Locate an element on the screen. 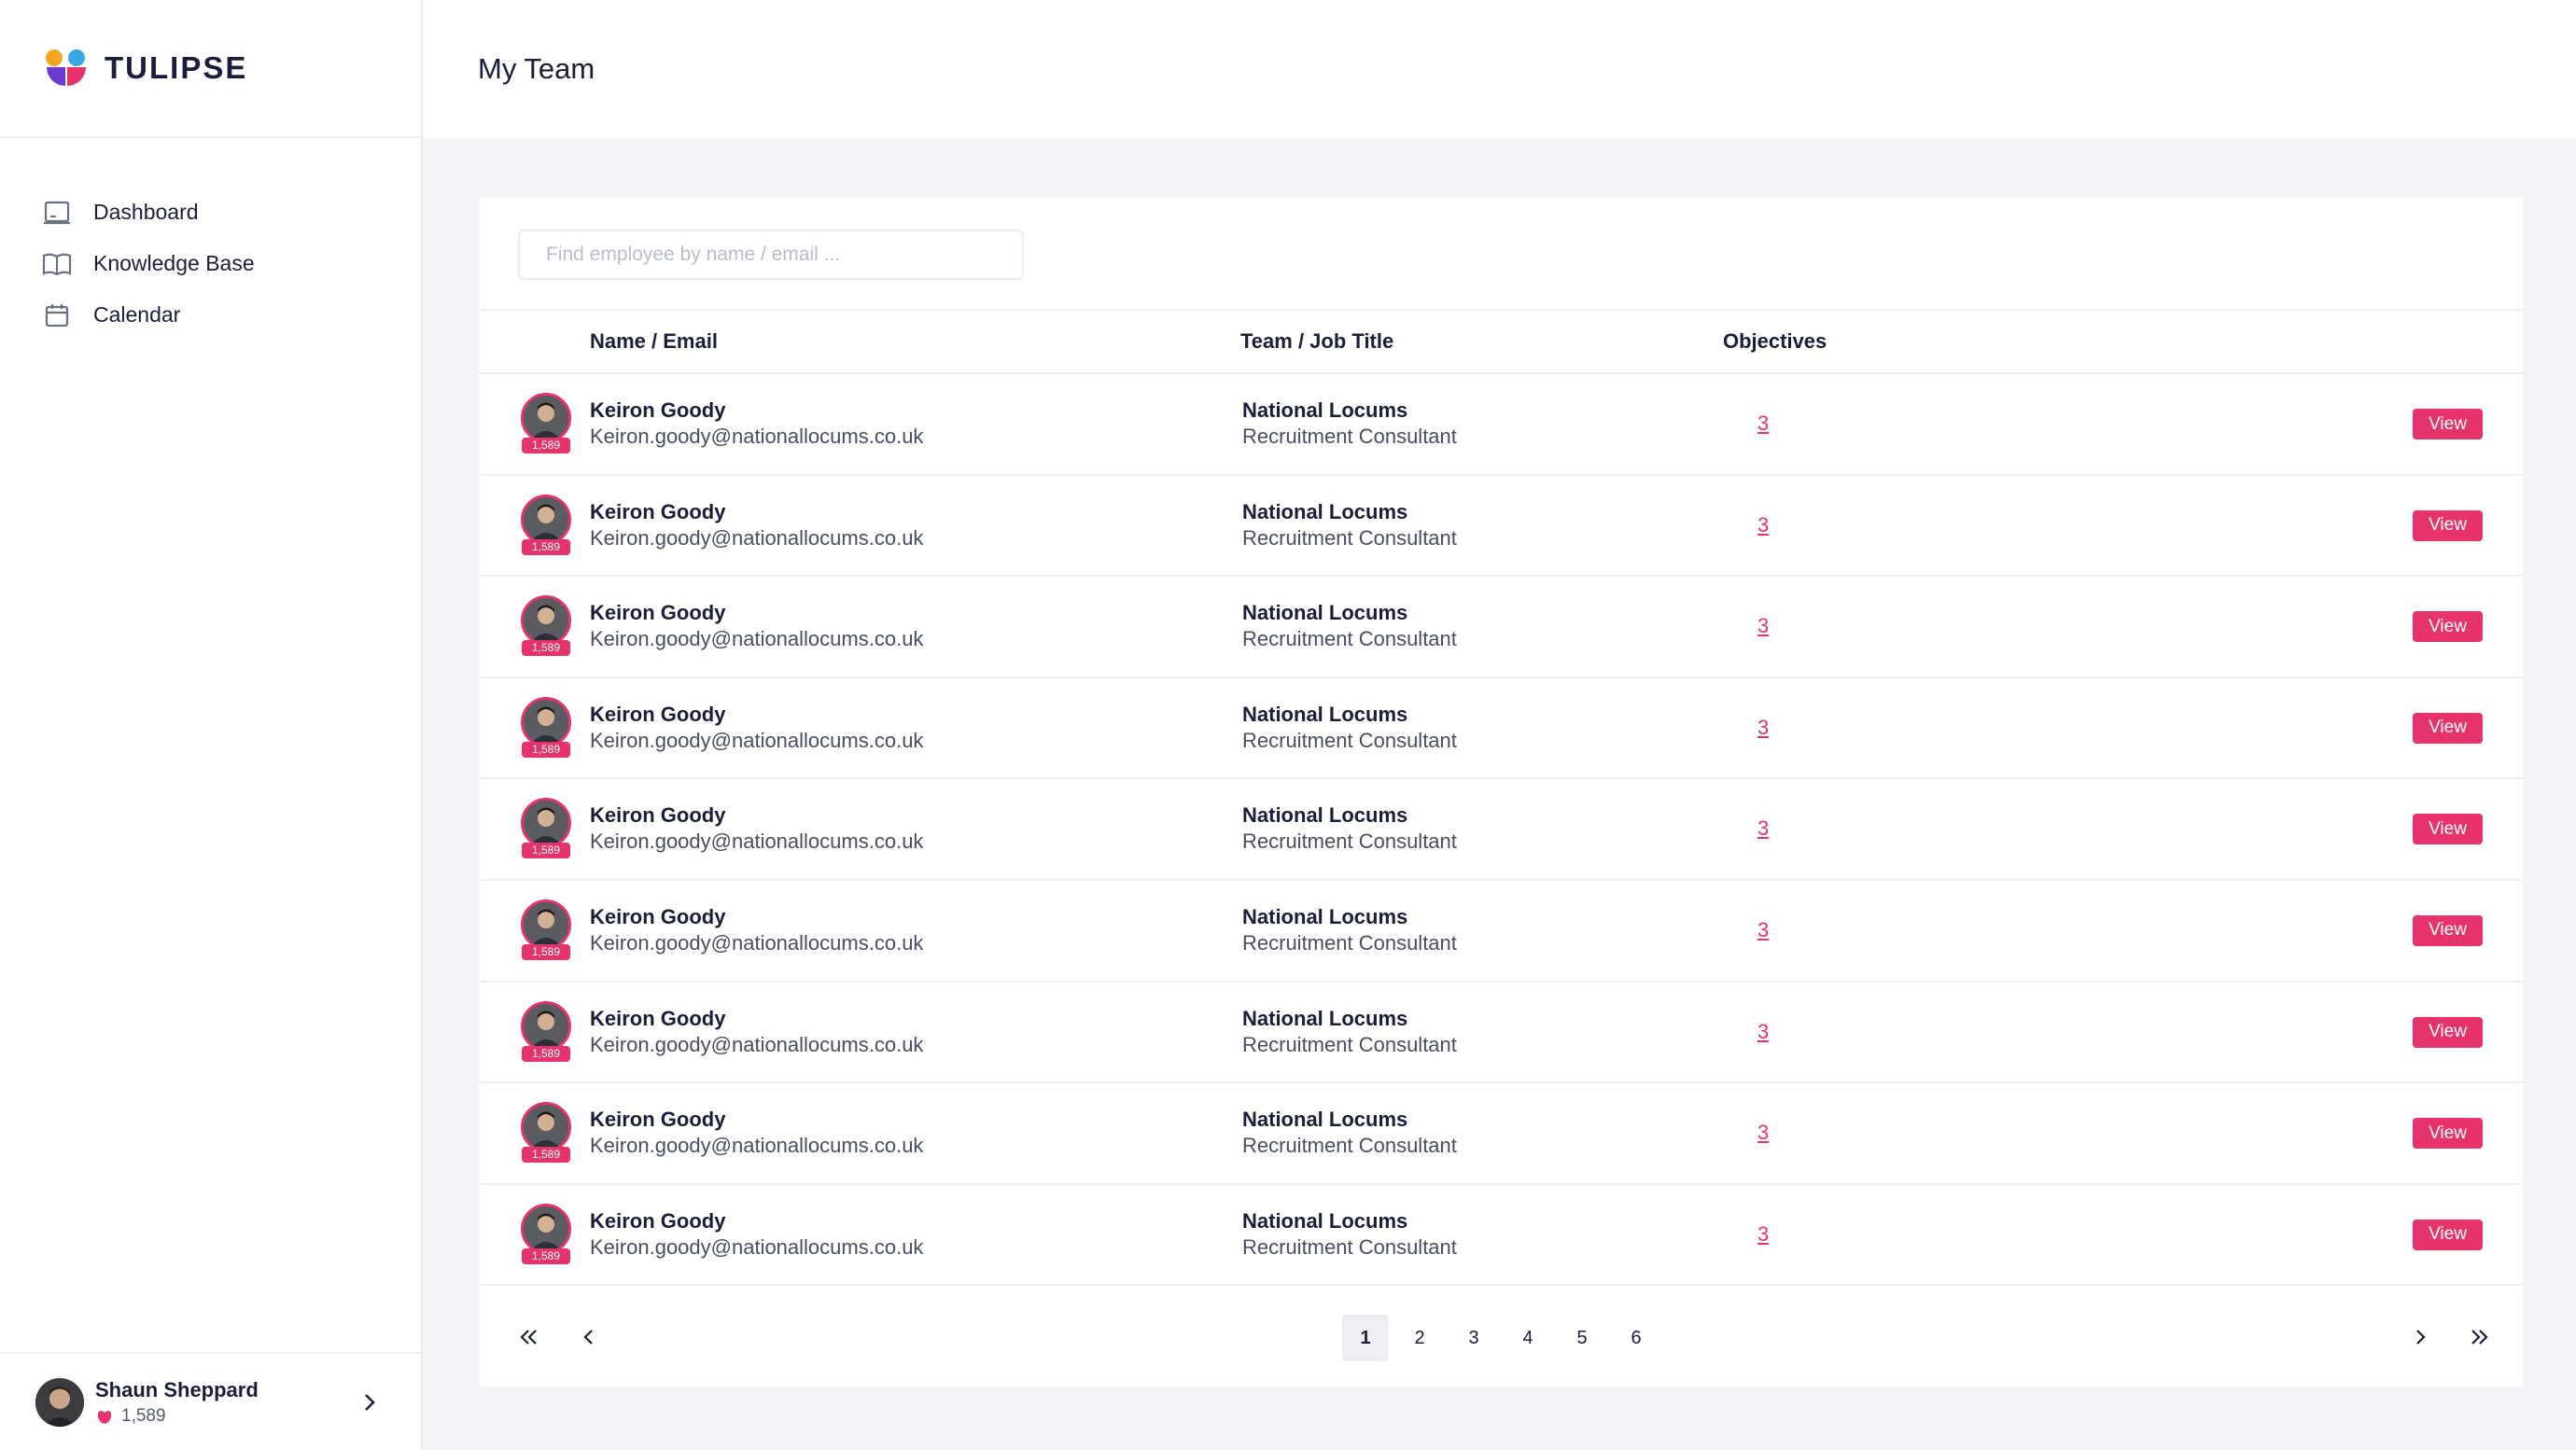 The height and width of the screenshot is (1450, 2576). sidebar-item-label: Calendar is located at coordinates (137, 314).